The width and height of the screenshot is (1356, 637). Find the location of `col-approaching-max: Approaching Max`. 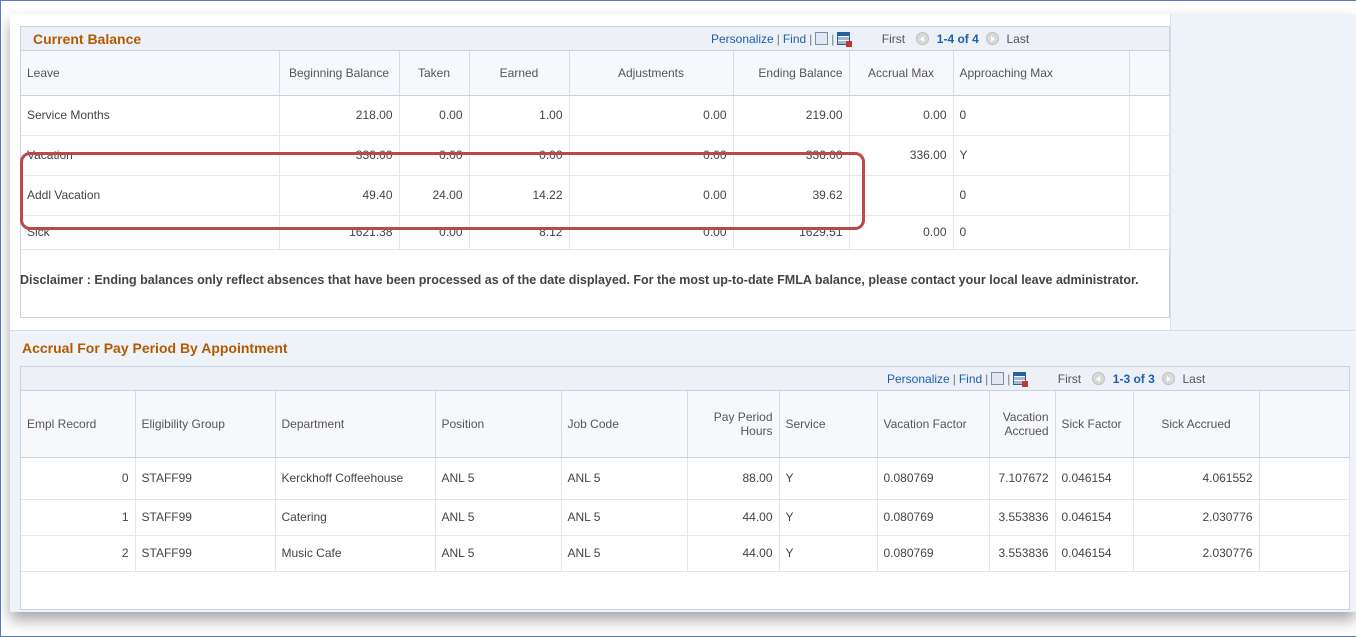

col-approaching-max: Approaching Max is located at coordinates (1041, 73).